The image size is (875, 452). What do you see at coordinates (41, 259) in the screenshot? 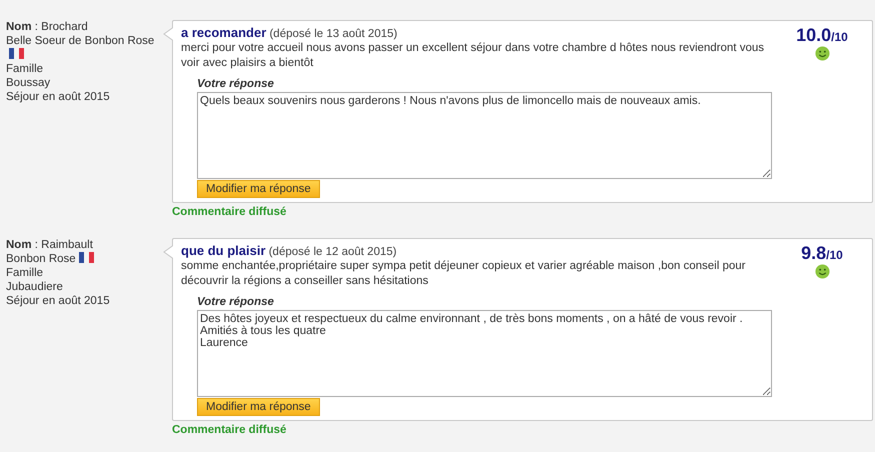
I see `reviewer-detail: Bonbon Rose` at bounding box center [41, 259].